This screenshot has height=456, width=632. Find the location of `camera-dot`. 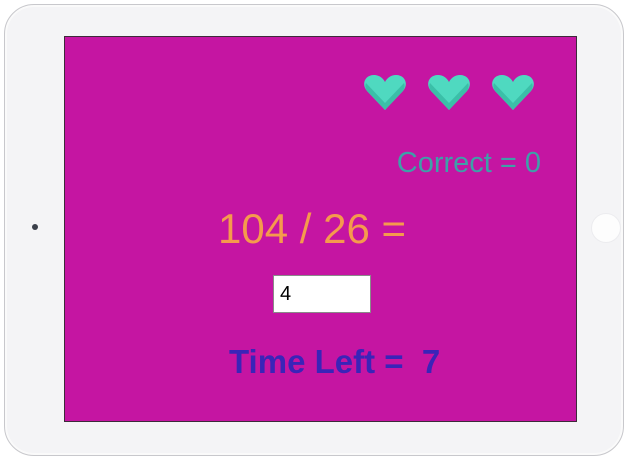

camera-dot is located at coordinates (35, 227).